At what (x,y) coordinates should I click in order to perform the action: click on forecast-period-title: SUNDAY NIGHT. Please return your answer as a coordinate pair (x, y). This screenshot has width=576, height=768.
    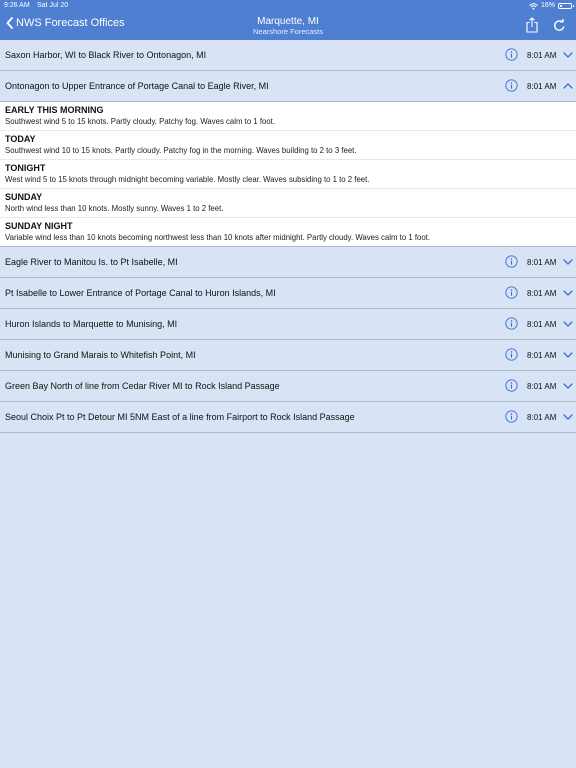
    Looking at the image, I should click on (39, 226).